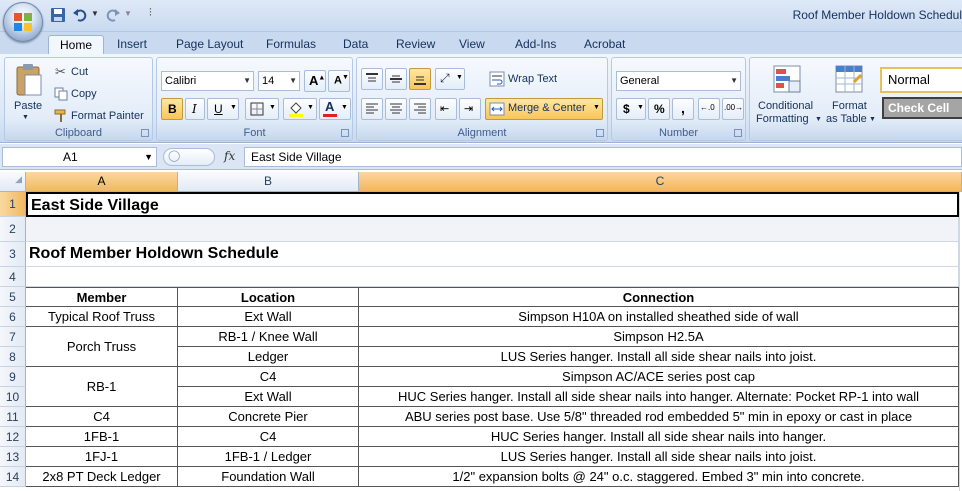  I want to click on style-check-cell: Check Cell, so click(922, 108).